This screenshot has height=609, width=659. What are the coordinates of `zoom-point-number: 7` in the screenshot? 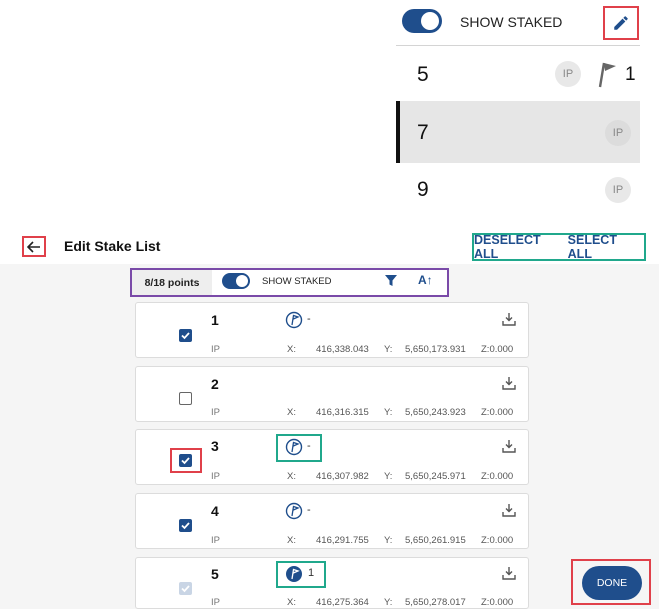 It's located at (423, 132).